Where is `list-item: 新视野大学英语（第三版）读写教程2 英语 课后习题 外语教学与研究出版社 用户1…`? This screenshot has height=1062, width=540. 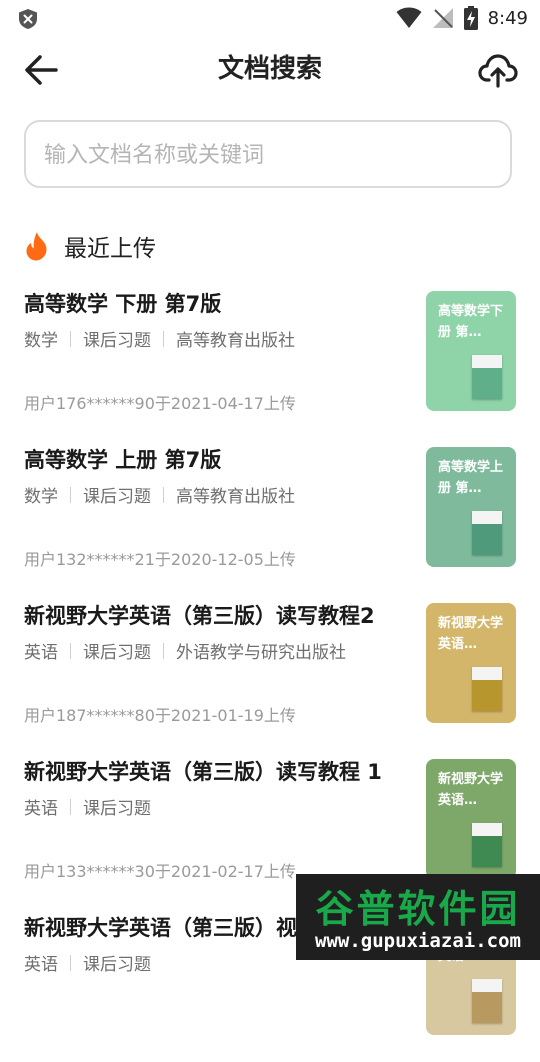 list-item: 新视野大学英语（第三版）读写教程2 英语 课后习题 外语教学与研究出版社 用户1… is located at coordinates (270, 672).